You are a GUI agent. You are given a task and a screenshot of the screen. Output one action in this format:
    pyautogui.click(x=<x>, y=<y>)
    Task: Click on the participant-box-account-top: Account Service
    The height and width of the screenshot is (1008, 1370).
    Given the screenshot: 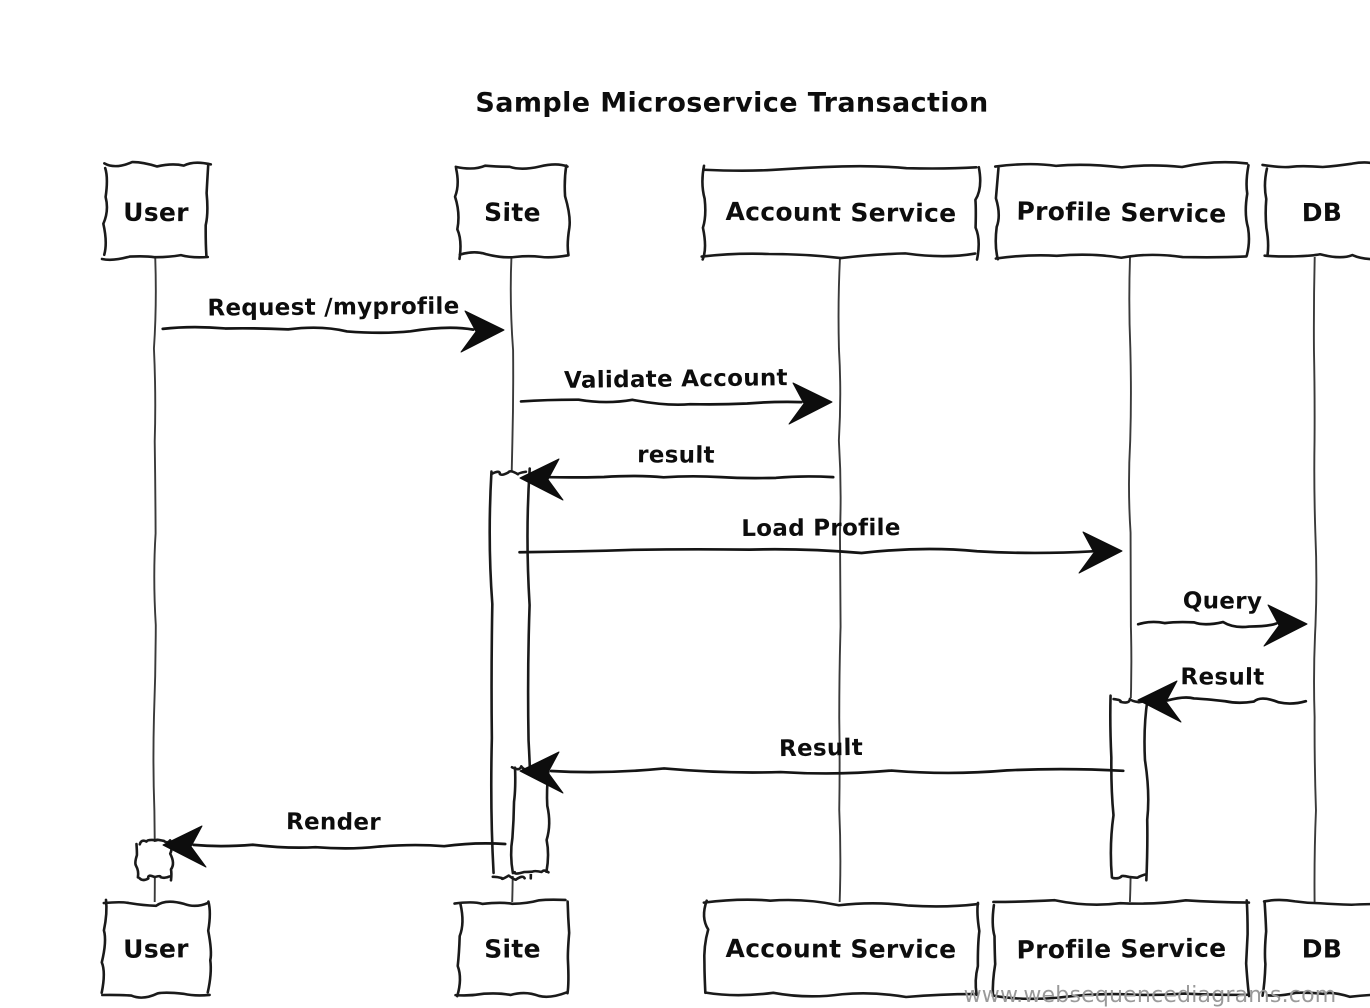 What is the action you would take?
    pyautogui.click(x=841, y=212)
    